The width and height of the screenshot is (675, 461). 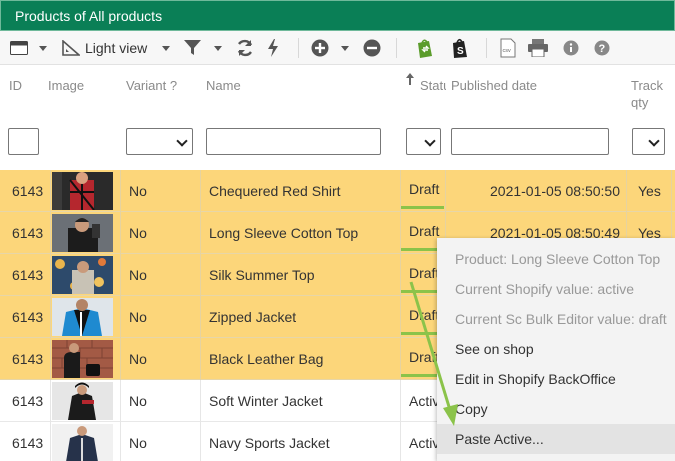 What do you see at coordinates (245, 48) in the screenshot?
I see `refresh-icon` at bounding box center [245, 48].